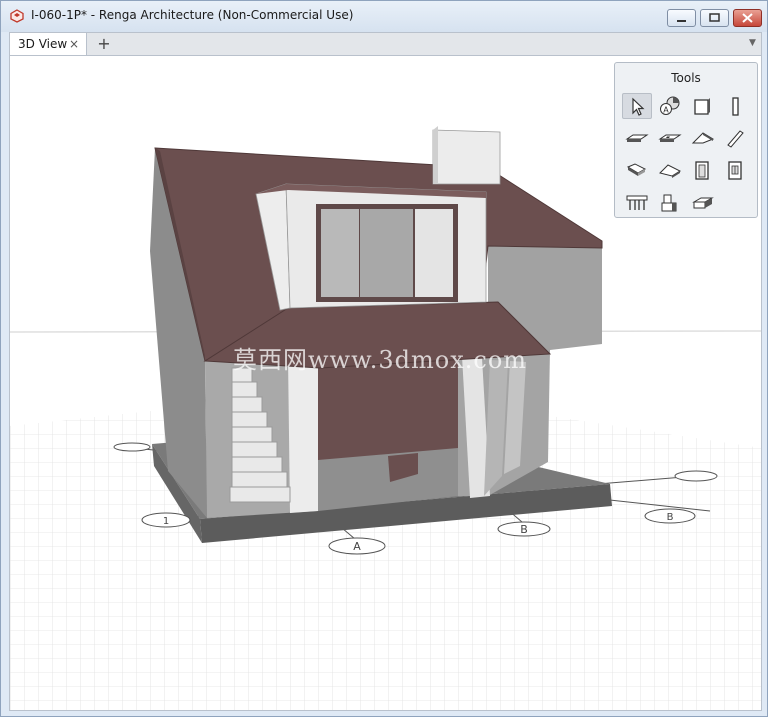 Image resolution: width=768 pixels, height=717 pixels. I want to click on window-icon, so click(735, 170).